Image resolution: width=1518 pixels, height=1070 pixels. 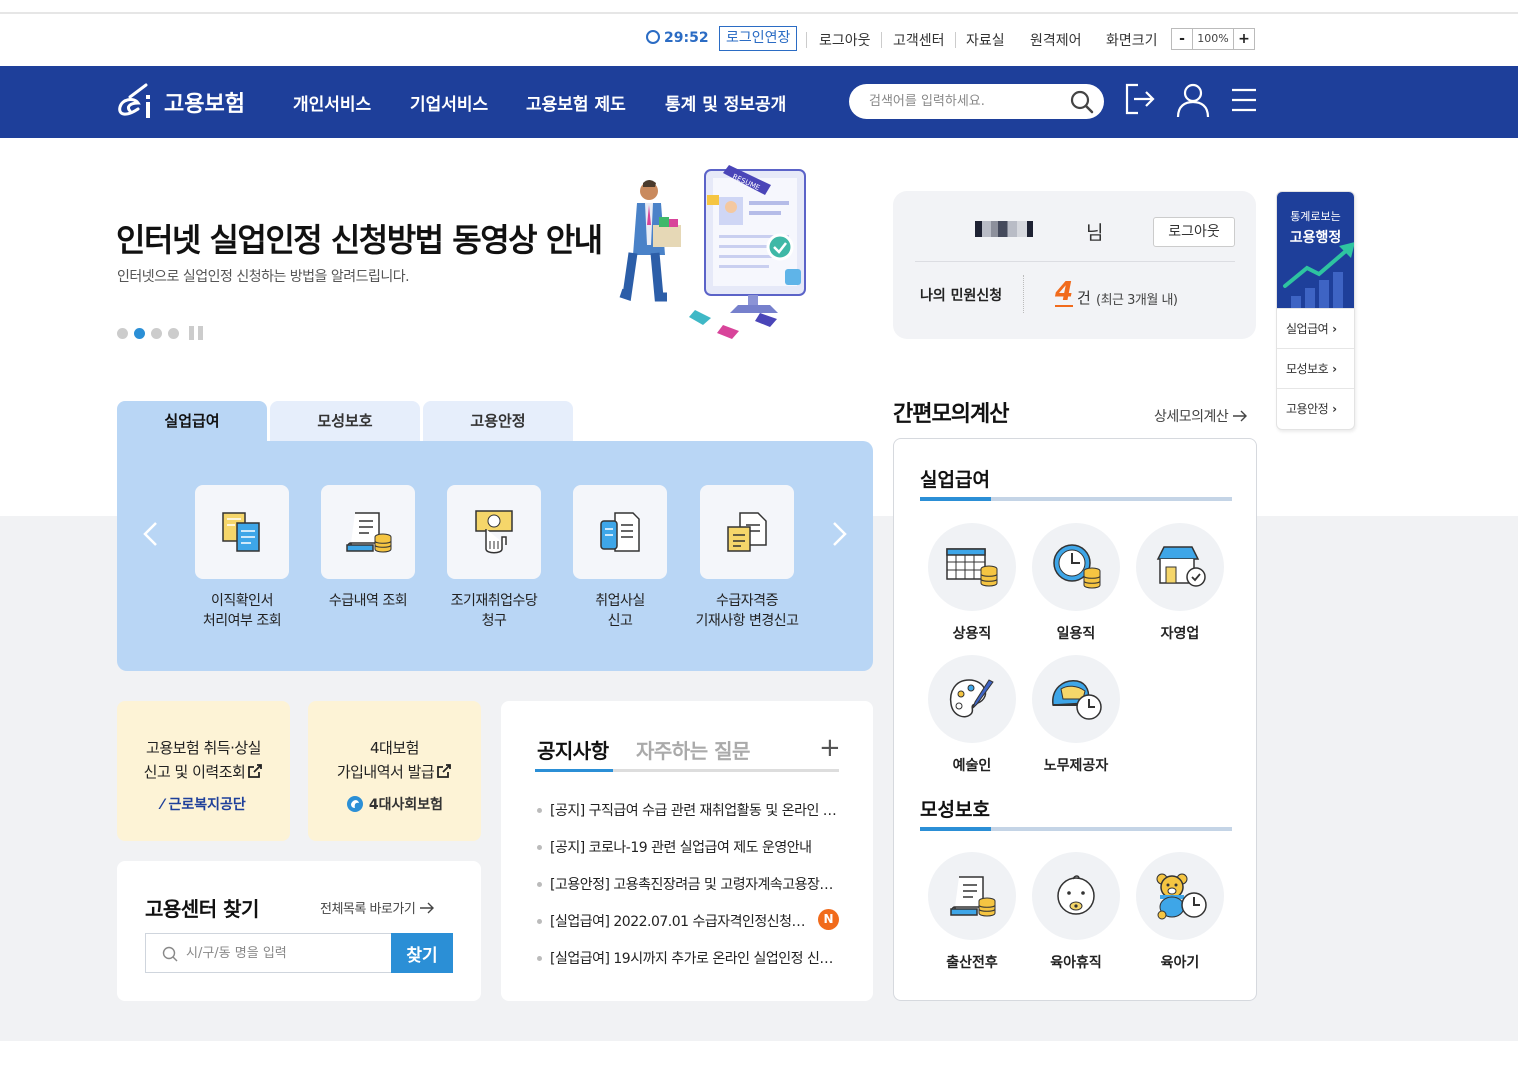 What do you see at coordinates (368, 548) in the screenshot?
I see `service-benefit-history: 수급내역 조회` at bounding box center [368, 548].